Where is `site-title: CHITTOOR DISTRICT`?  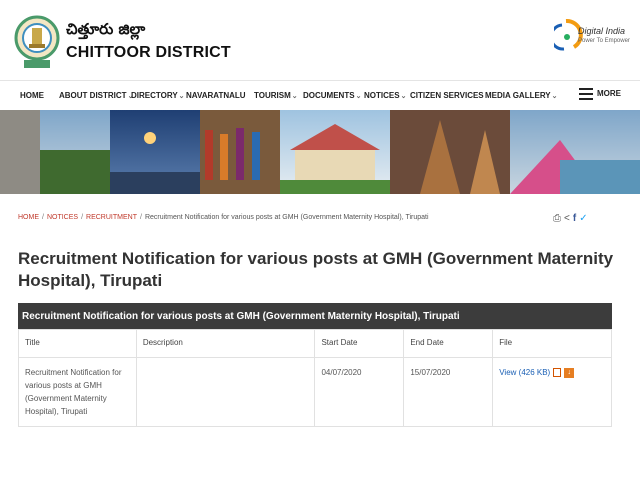 site-title: CHITTOOR DISTRICT is located at coordinates (148, 53).